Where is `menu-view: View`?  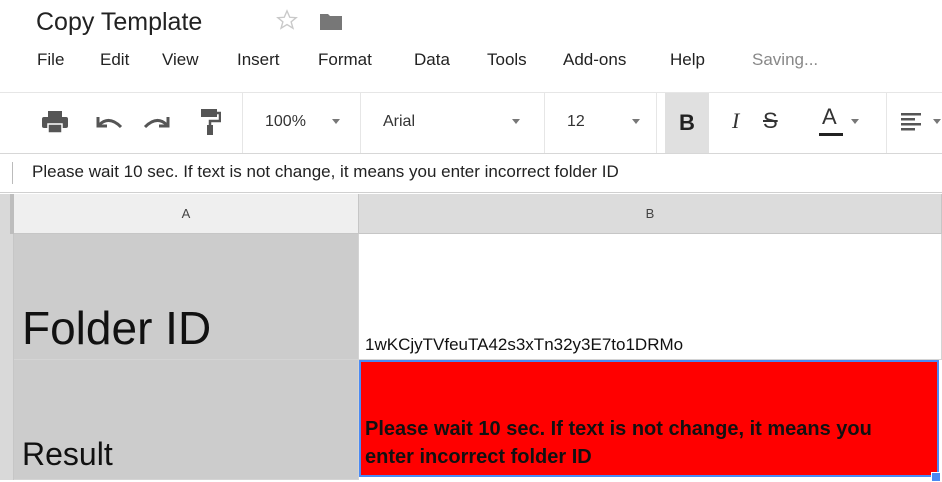 menu-view: View is located at coordinates (180, 60).